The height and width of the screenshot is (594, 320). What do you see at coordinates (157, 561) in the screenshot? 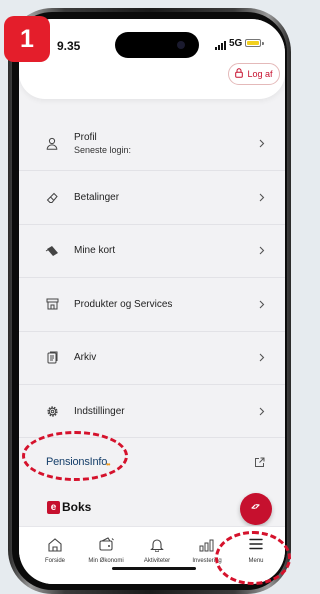
I see `tab-label: Aktiviteter` at bounding box center [157, 561].